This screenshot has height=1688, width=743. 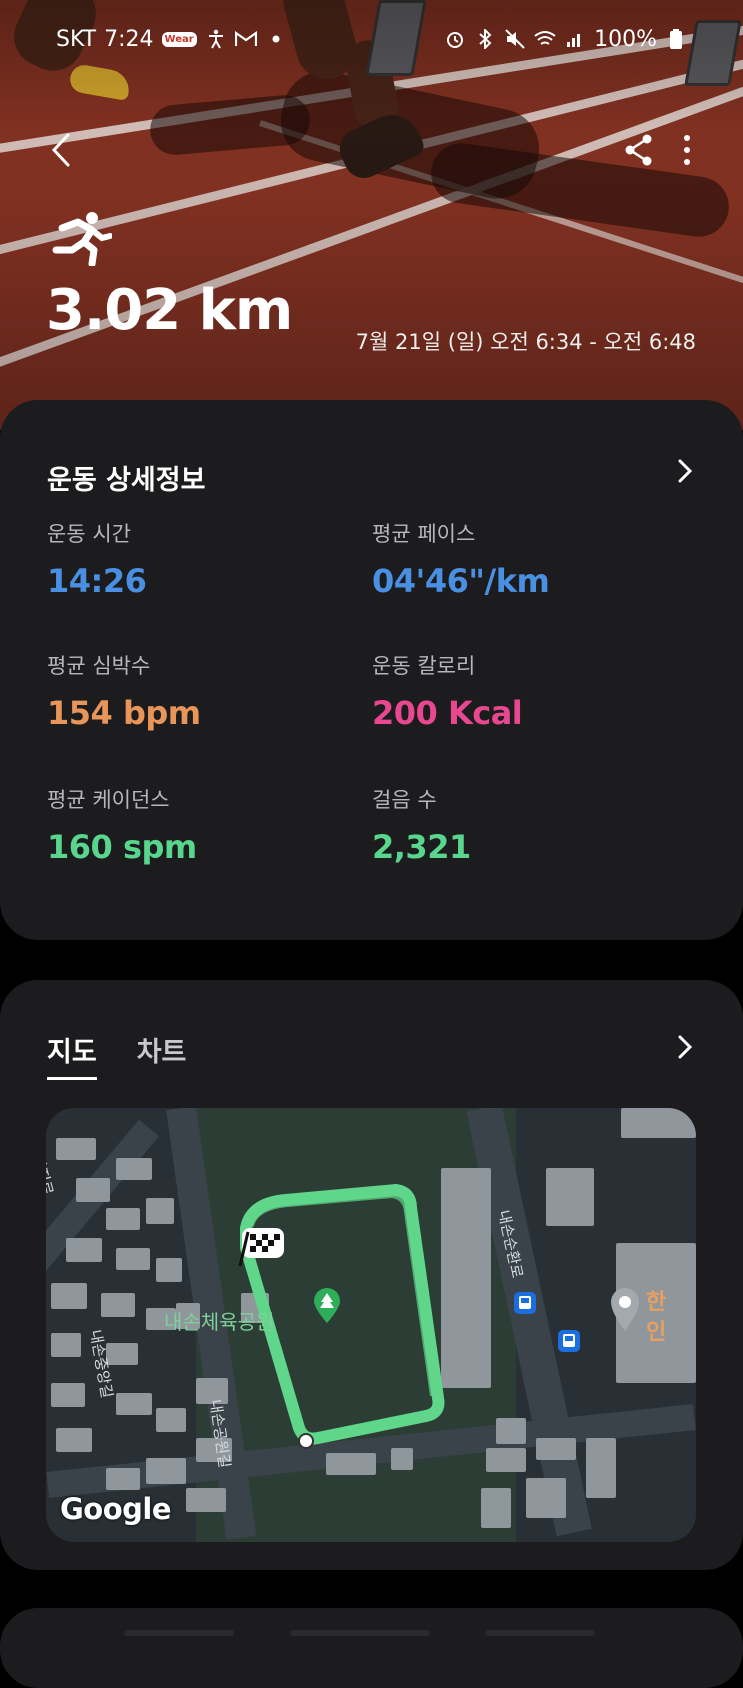 I want to click on route-path, so click(x=342, y=1314).